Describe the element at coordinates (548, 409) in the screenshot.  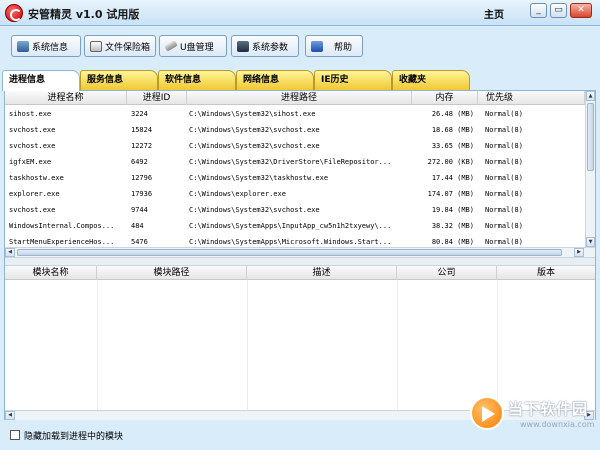
I see `watermark-text: 当下软件园` at that location.